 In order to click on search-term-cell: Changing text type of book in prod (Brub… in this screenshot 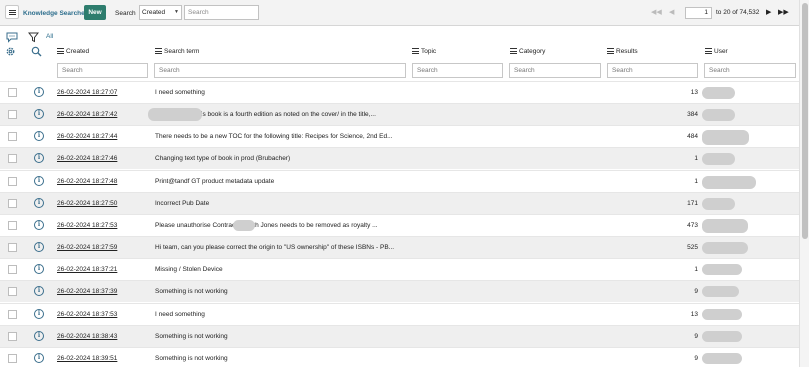, I will do `click(223, 159)`.